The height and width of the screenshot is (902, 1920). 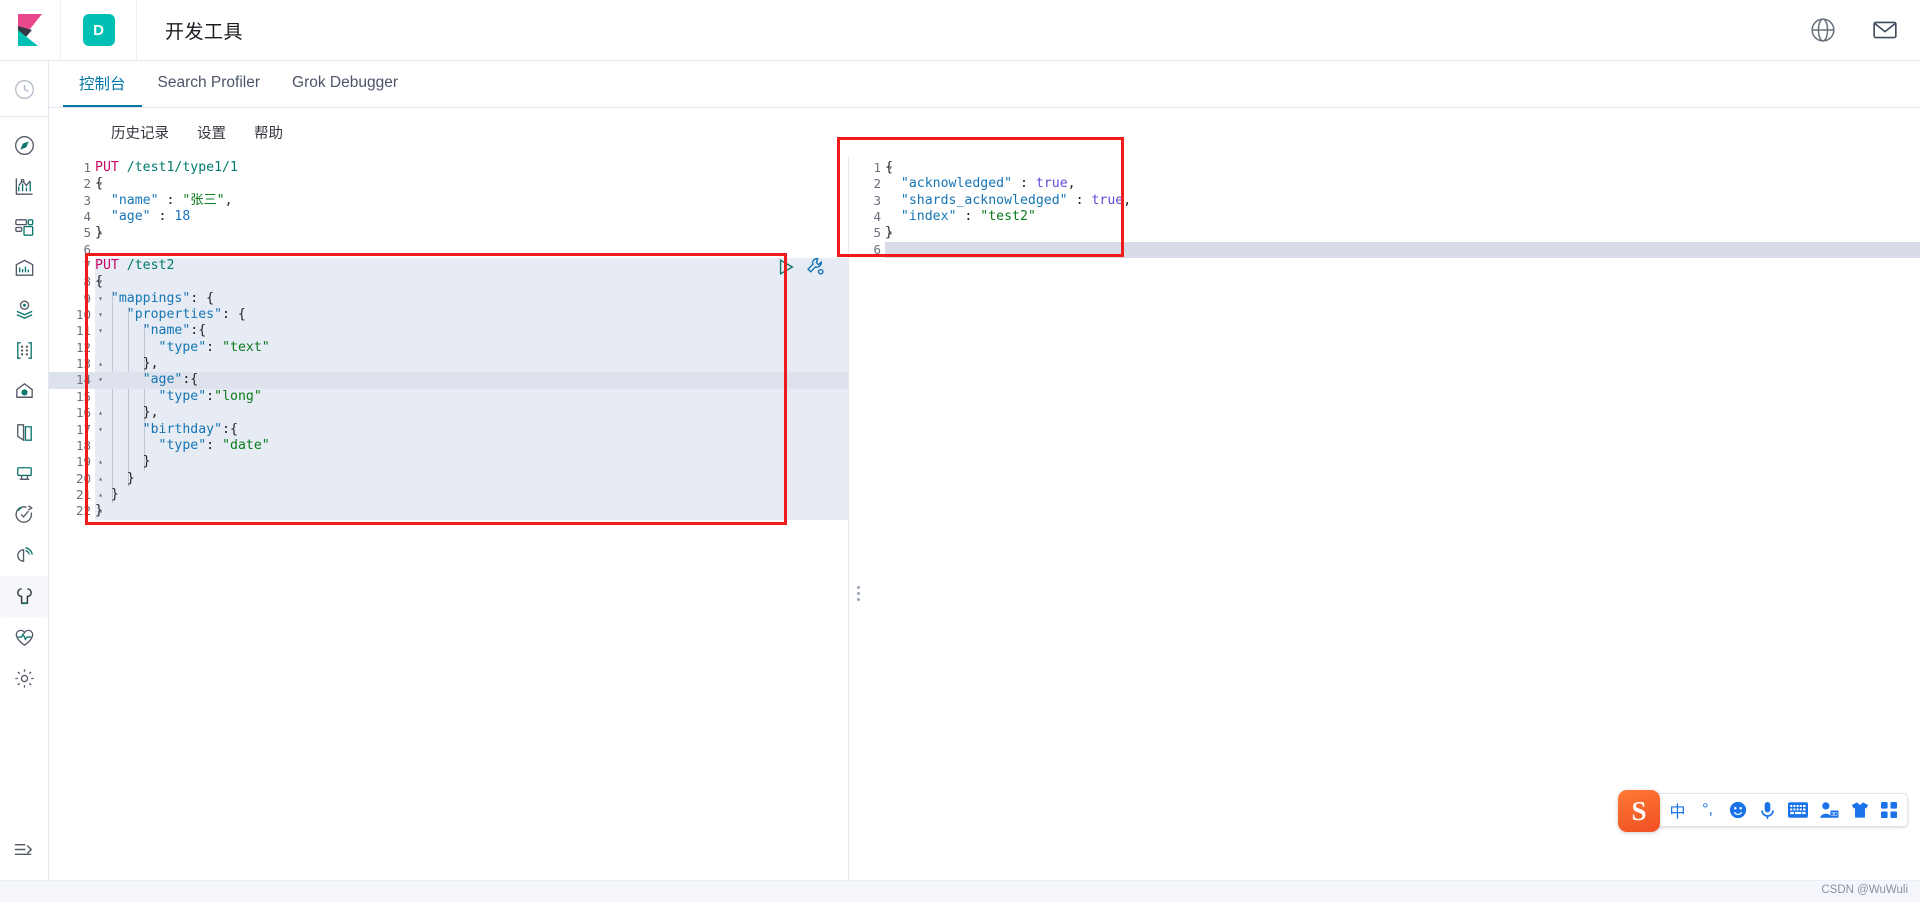 What do you see at coordinates (268, 132) in the screenshot?
I see `menu-help: 帮助` at bounding box center [268, 132].